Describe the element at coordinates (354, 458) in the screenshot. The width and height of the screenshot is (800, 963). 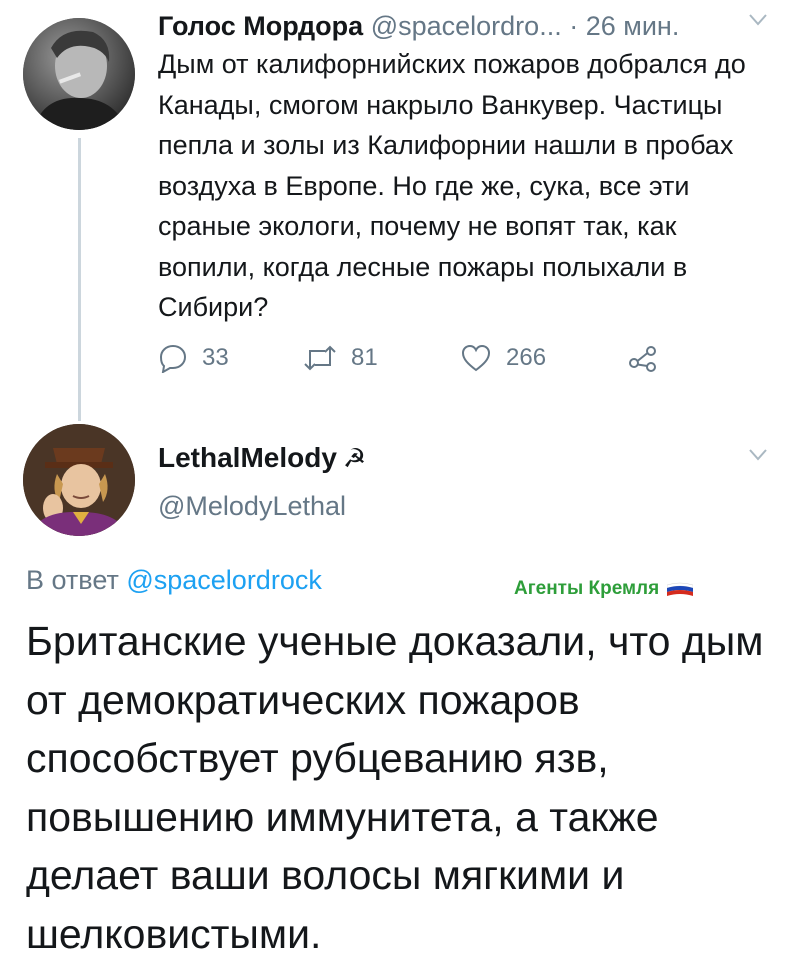
I see `hammer-sickle-icon: ☭` at that location.